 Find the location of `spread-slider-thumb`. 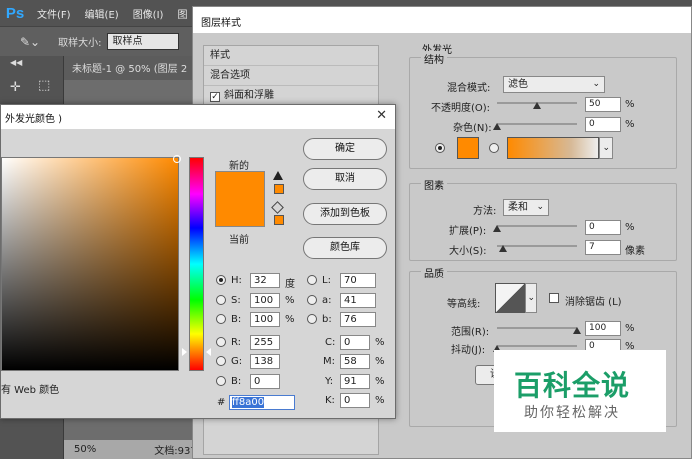

spread-slider-thumb is located at coordinates (497, 228).